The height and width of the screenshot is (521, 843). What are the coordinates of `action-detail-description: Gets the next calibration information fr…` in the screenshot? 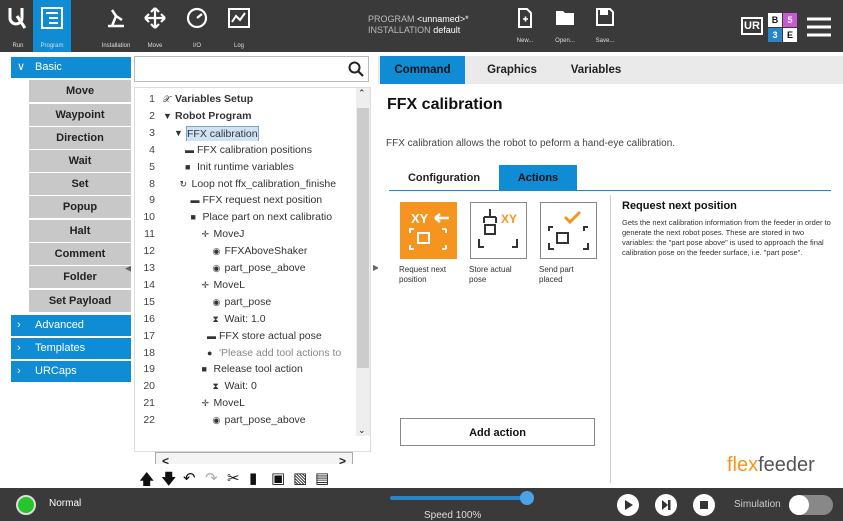 It's located at (726, 237).